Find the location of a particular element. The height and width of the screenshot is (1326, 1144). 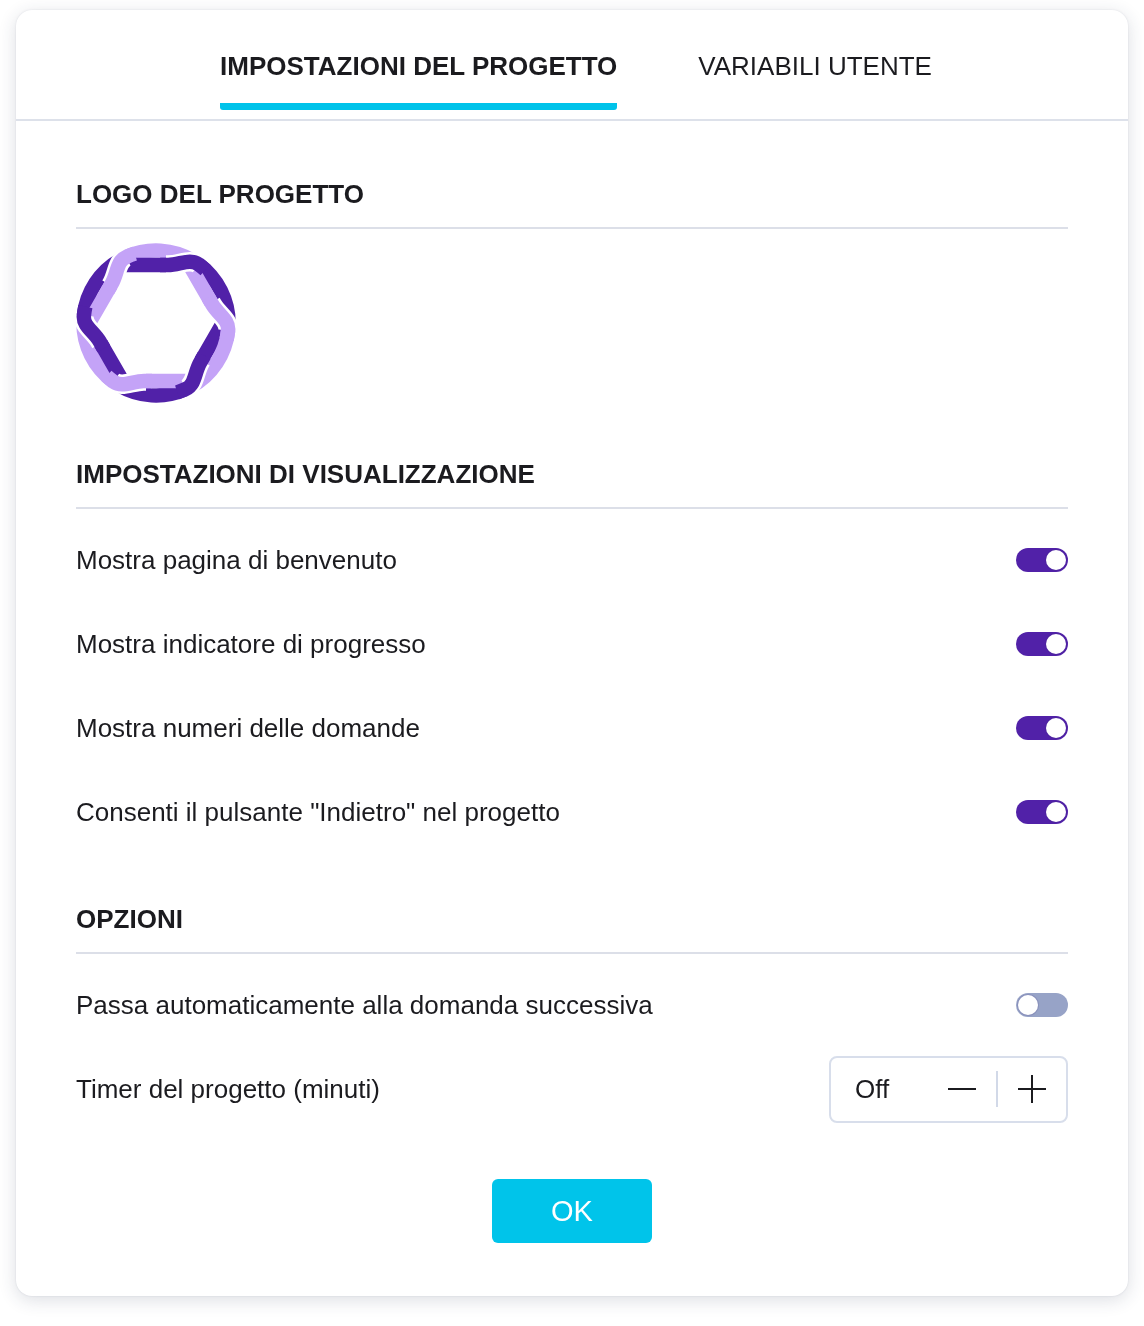

setting-label: Timer del progetto (minuti) is located at coordinates (228, 1089).